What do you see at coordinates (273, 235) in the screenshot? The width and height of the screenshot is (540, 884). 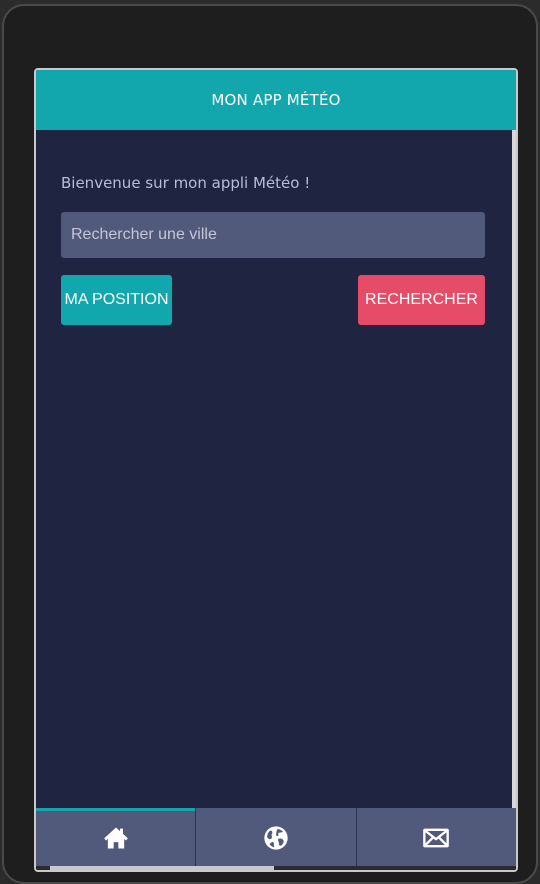 I see `search-input` at bounding box center [273, 235].